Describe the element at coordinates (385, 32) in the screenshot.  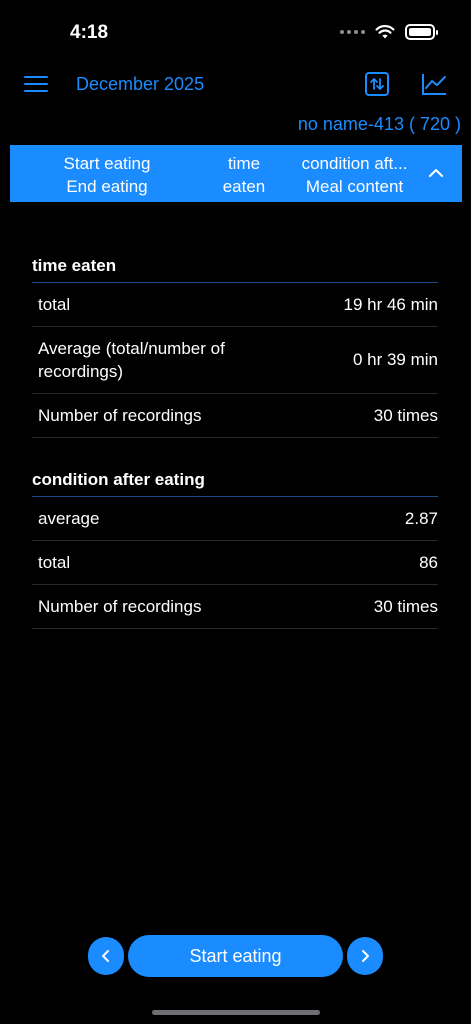
I see `wifi-icon` at that location.